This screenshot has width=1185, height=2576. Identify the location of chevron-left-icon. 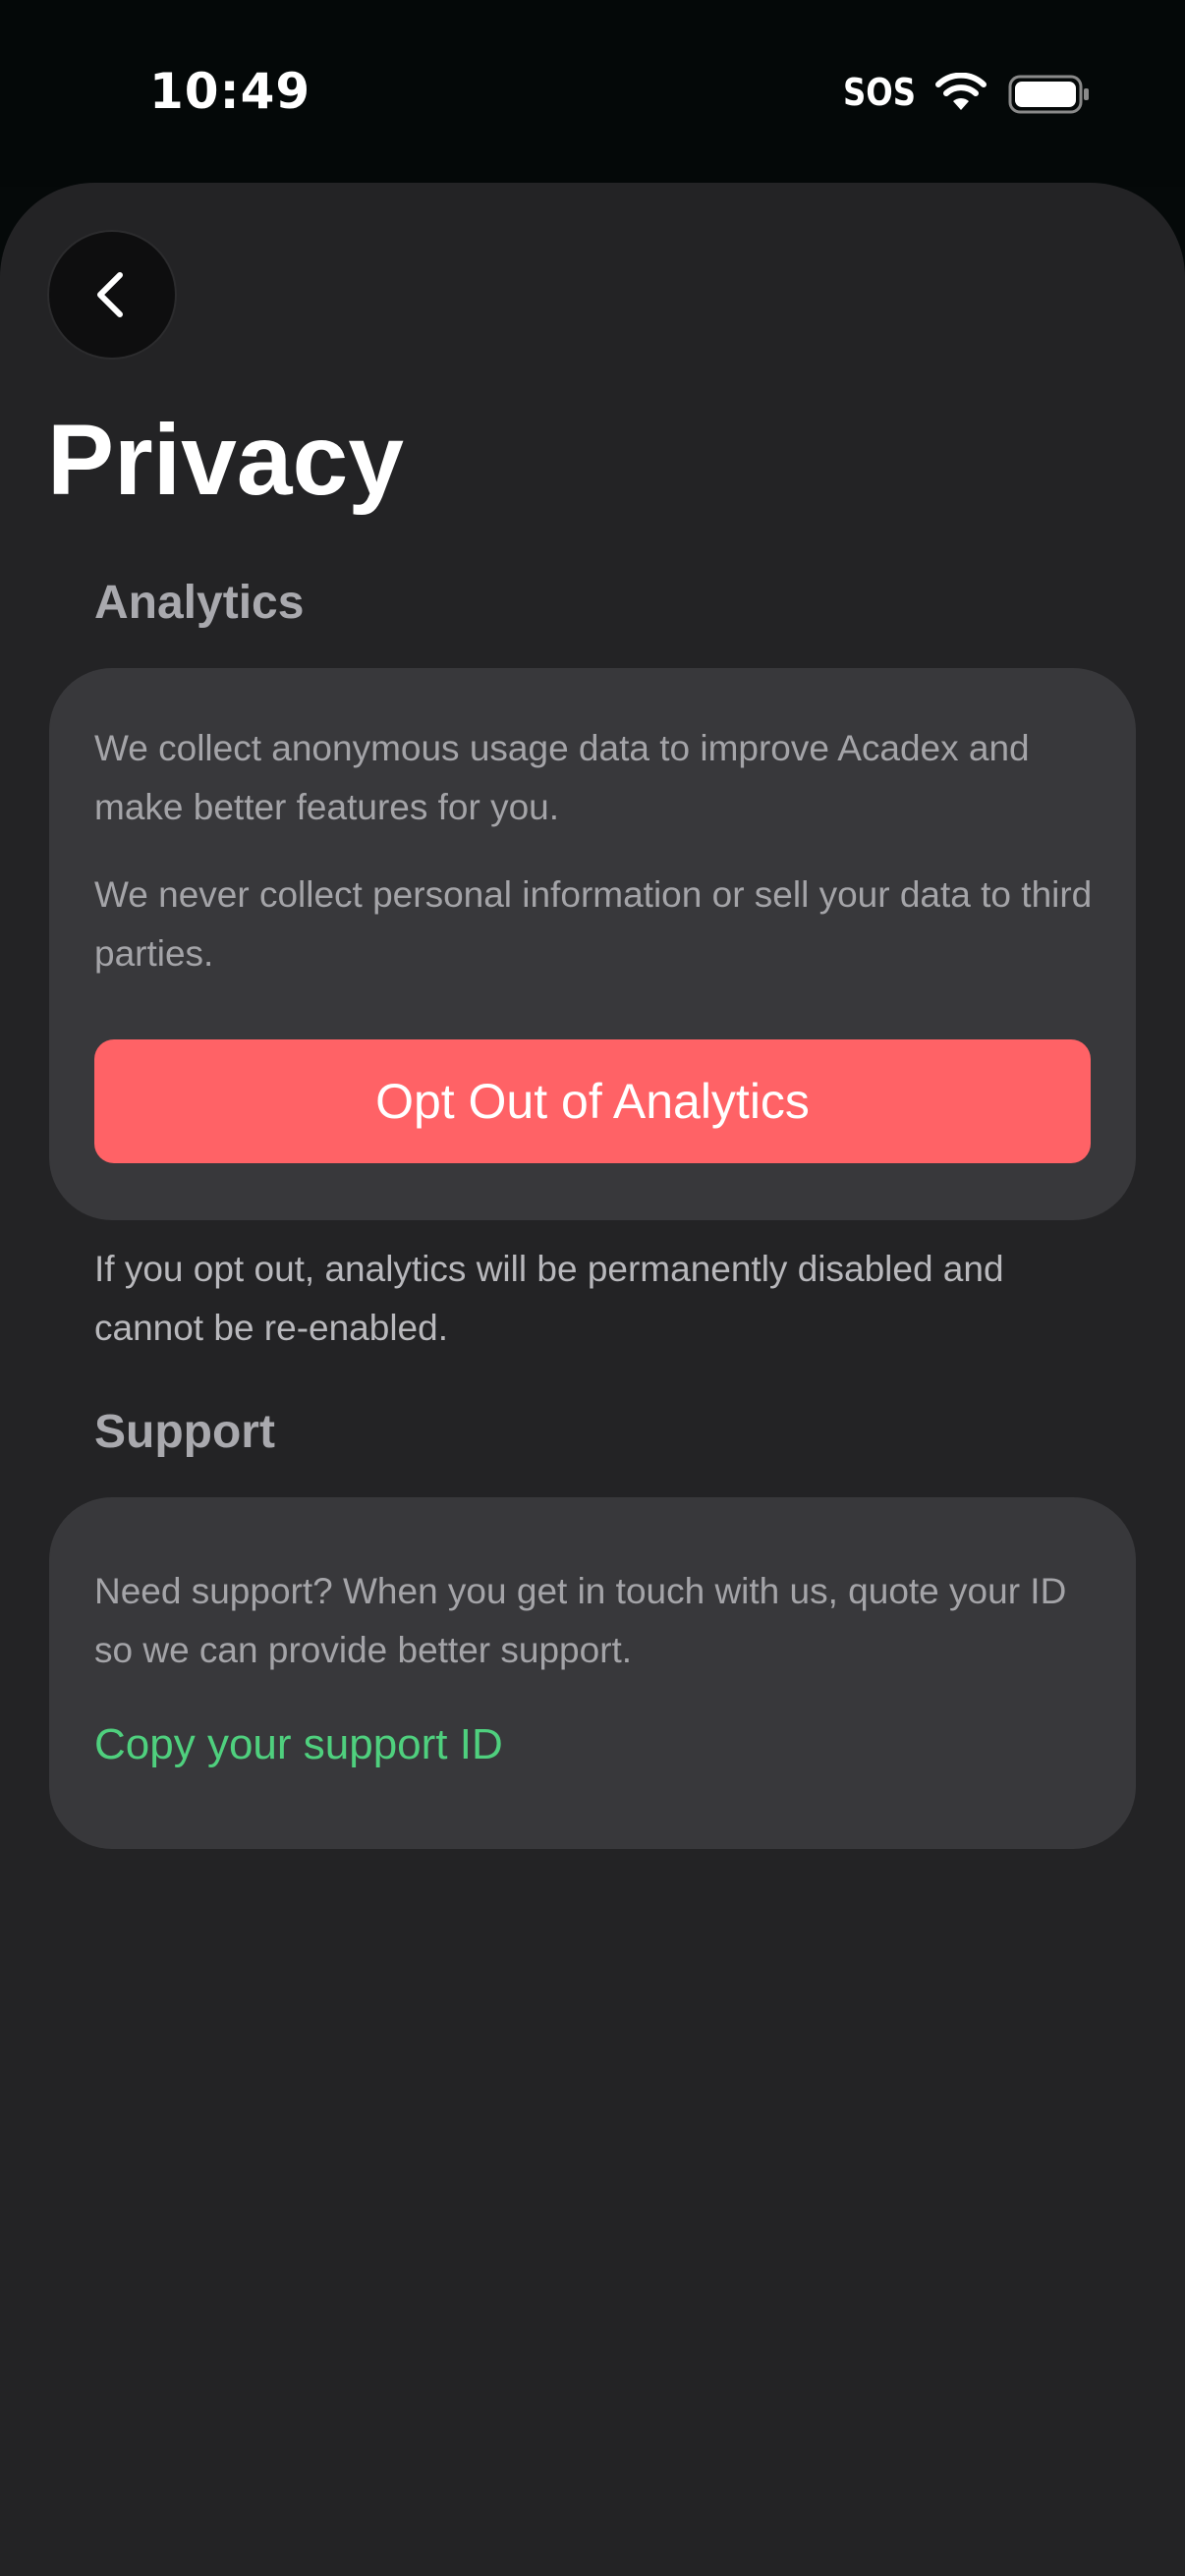
(110, 294).